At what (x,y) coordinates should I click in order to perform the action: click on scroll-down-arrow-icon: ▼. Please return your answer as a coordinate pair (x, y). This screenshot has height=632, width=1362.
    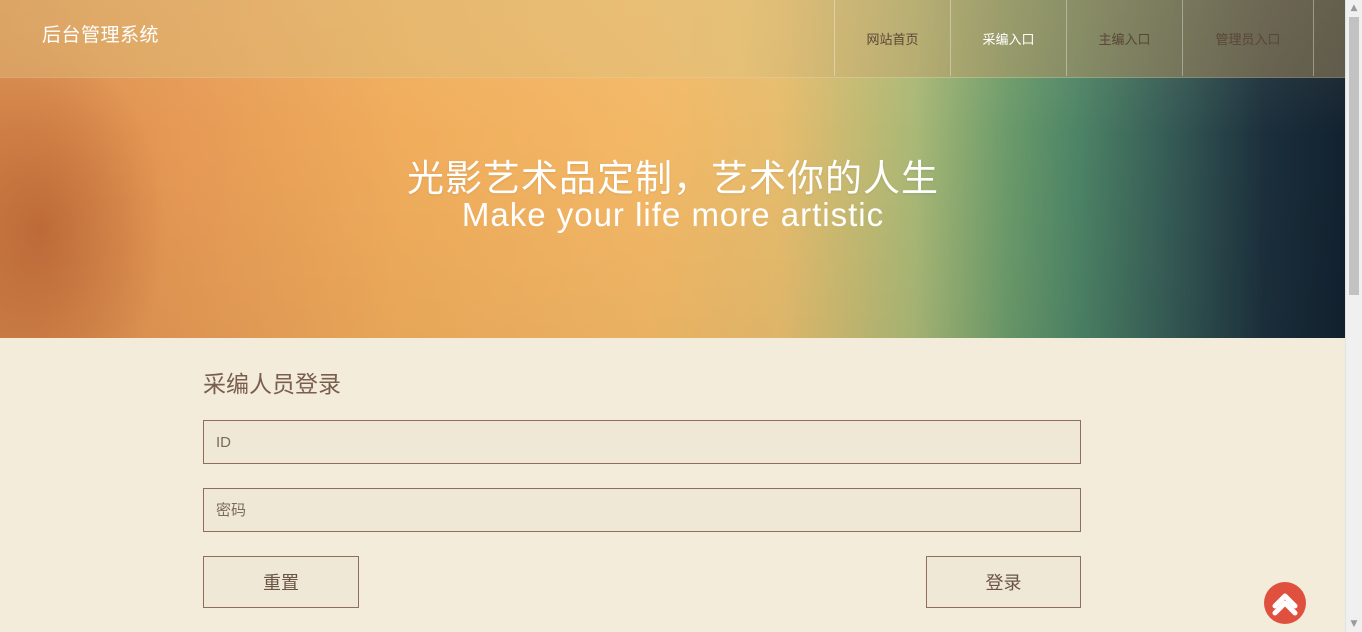
    Looking at the image, I should click on (1354, 624).